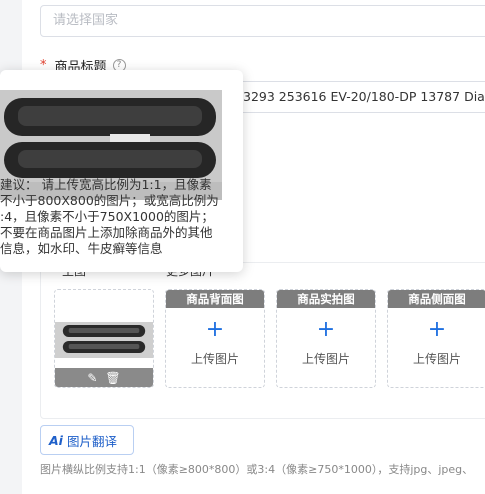 The width and height of the screenshot is (485, 494). I want to click on image-translate-button: Ai 图片翻译, so click(87, 440).